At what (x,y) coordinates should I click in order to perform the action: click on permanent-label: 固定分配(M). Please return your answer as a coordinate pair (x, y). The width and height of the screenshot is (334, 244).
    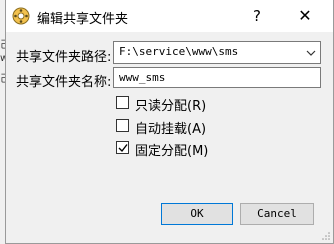
    Looking at the image, I should click on (172, 151).